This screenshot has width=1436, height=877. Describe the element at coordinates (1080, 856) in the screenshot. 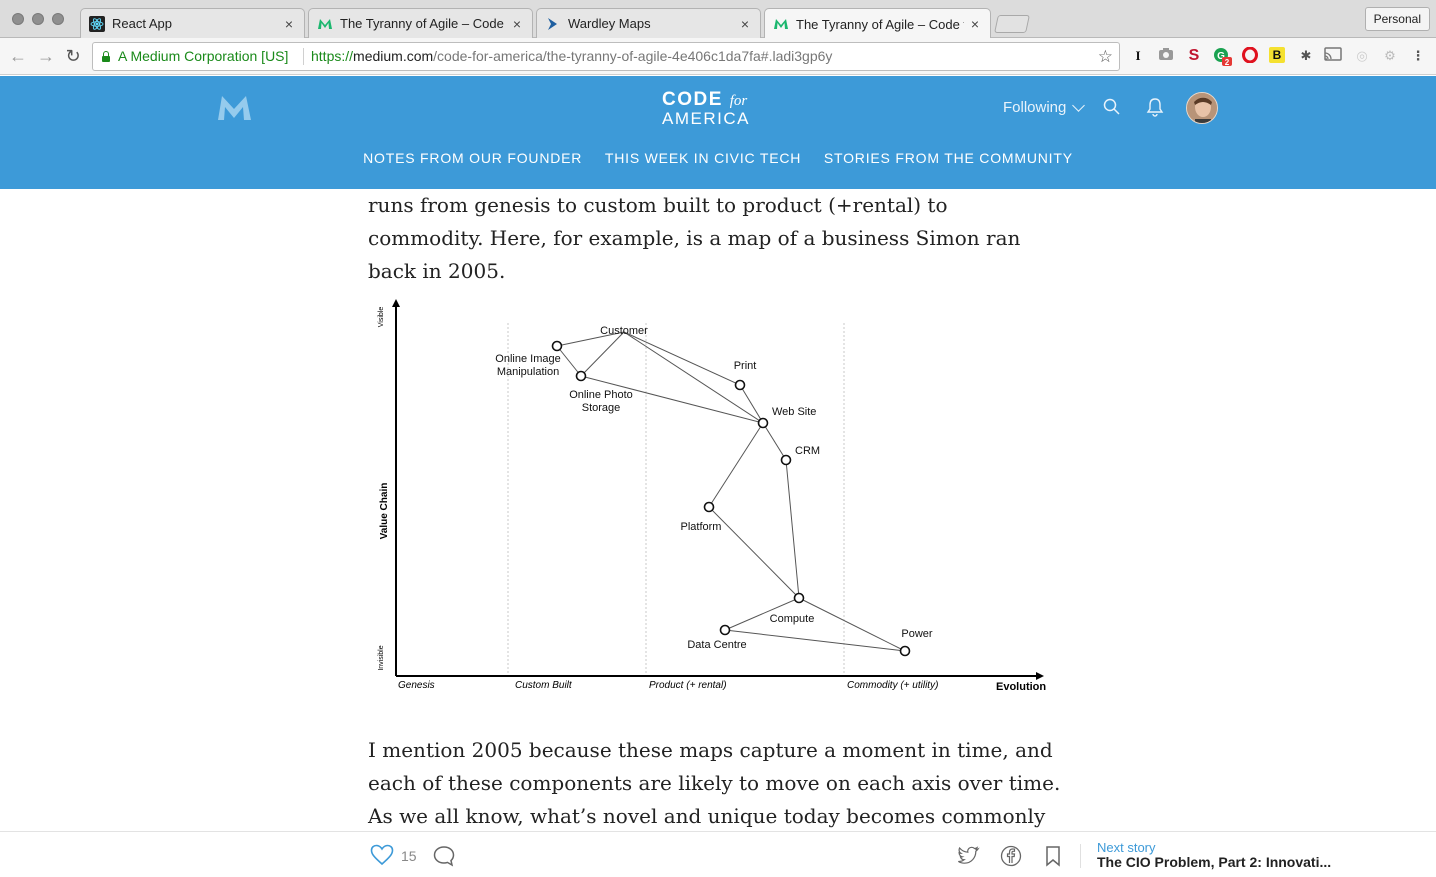

I see `action-bar-divider` at that location.